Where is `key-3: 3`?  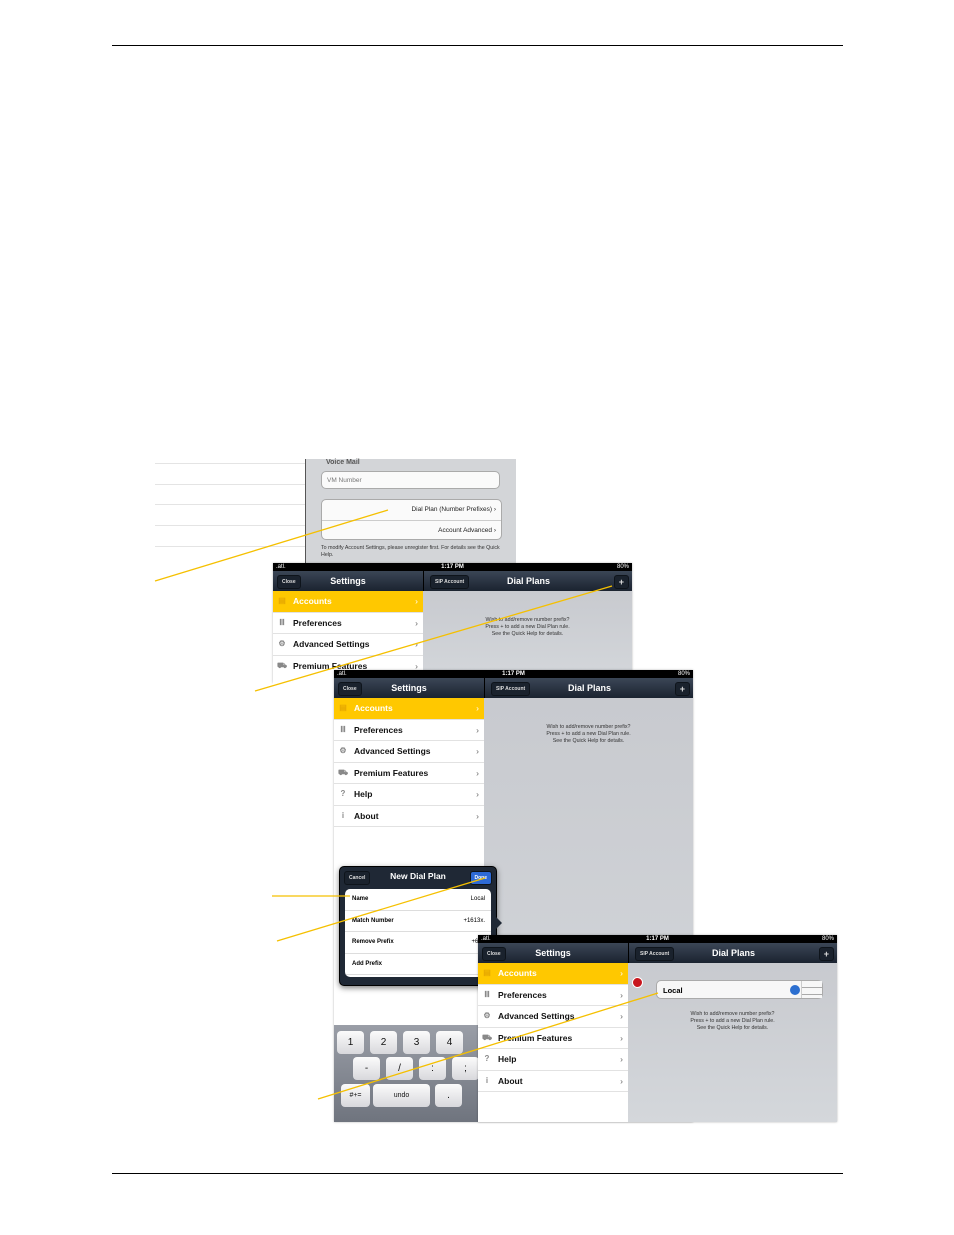 key-3: 3 is located at coordinates (416, 1042).